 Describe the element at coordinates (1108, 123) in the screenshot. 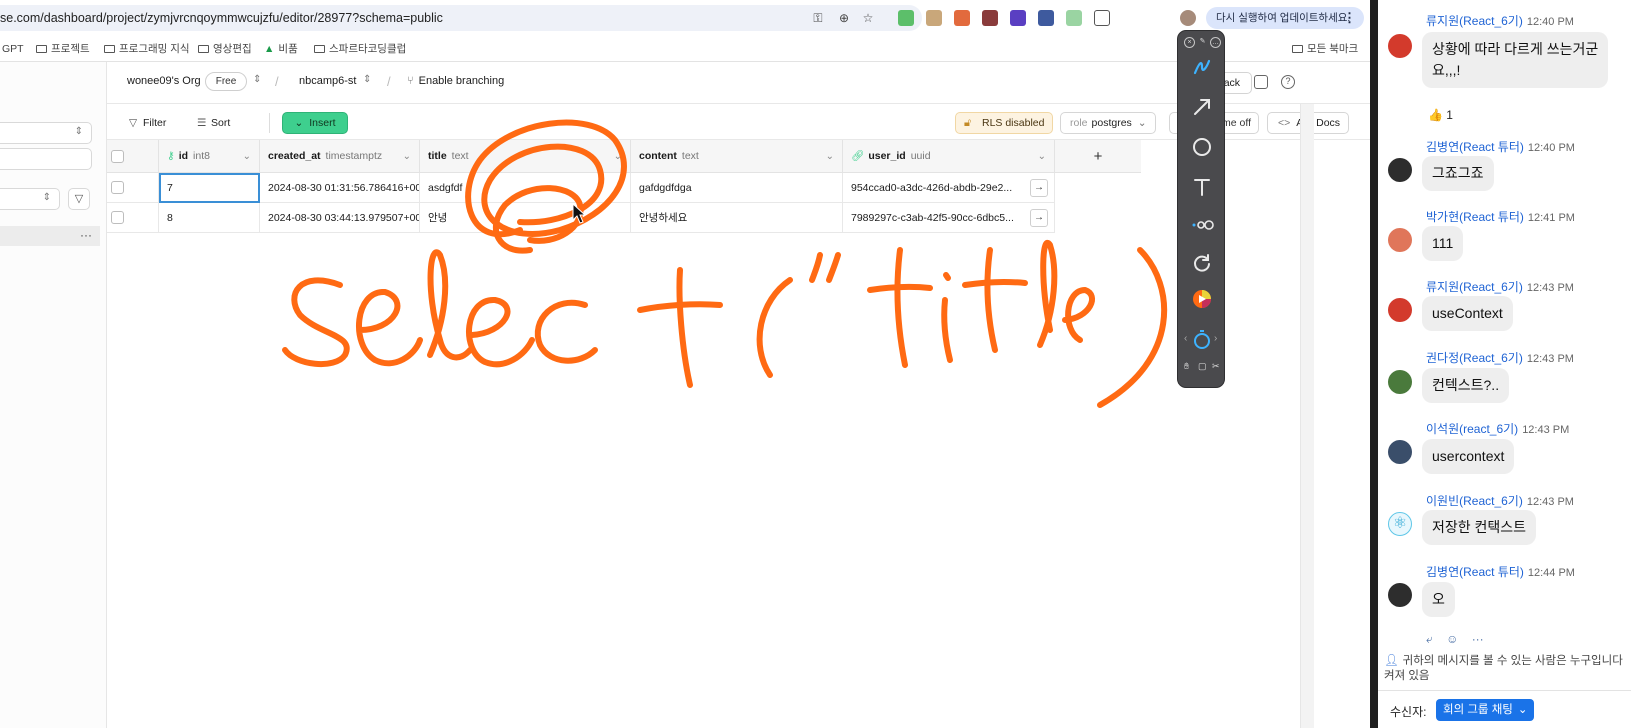

I see `role-select: role postgres ⌄` at that location.